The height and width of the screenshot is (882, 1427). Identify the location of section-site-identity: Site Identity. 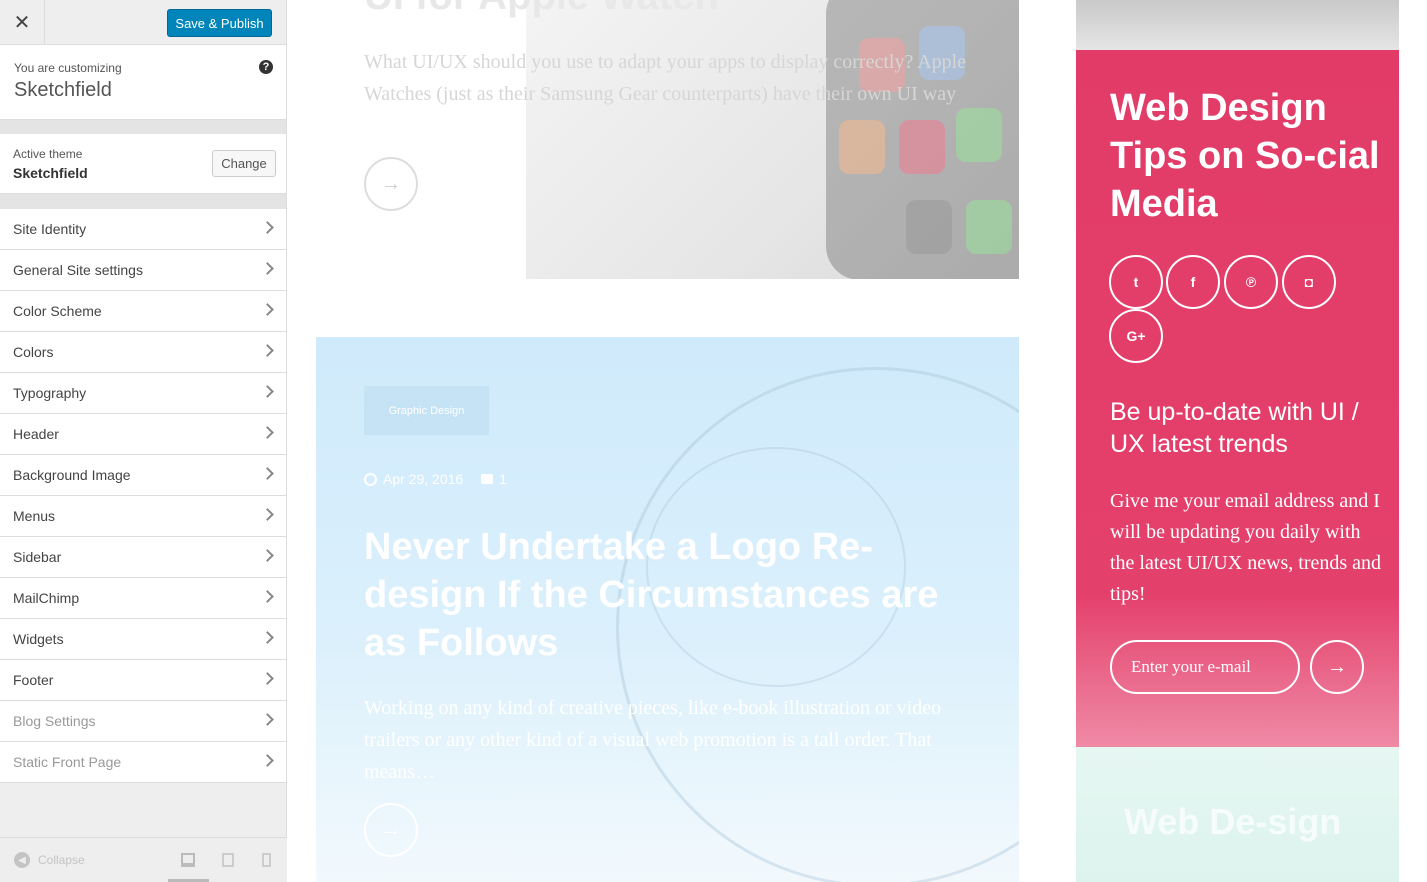
(143, 229).